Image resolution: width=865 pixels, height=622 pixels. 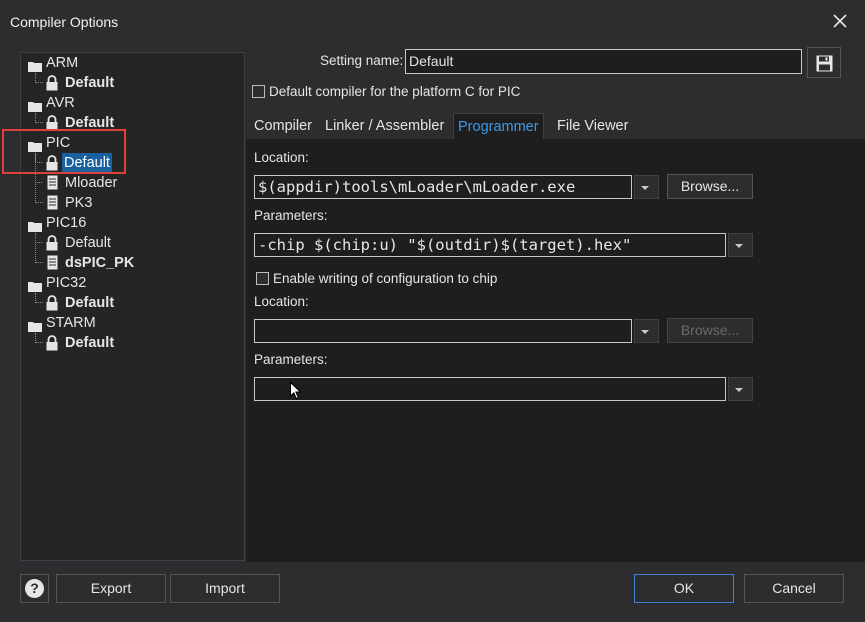 What do you see at coordinates (91, 183) in the screenshot?
I see `tree-item-label: Mloader` at bounding box center [91, 183].